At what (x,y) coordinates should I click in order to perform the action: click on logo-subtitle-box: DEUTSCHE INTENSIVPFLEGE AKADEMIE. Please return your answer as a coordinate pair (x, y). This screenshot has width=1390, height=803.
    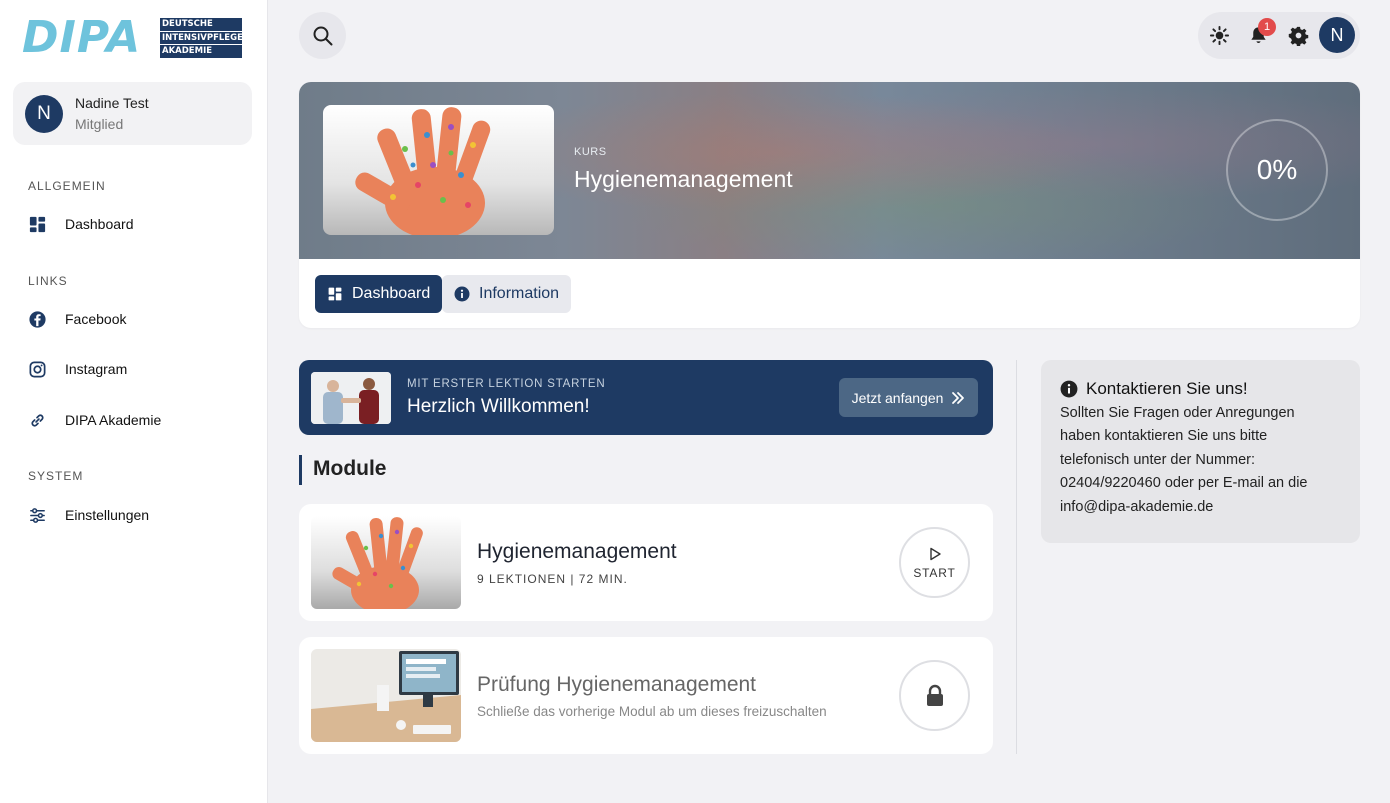
    Looking at the image, I should click on (201, 38).